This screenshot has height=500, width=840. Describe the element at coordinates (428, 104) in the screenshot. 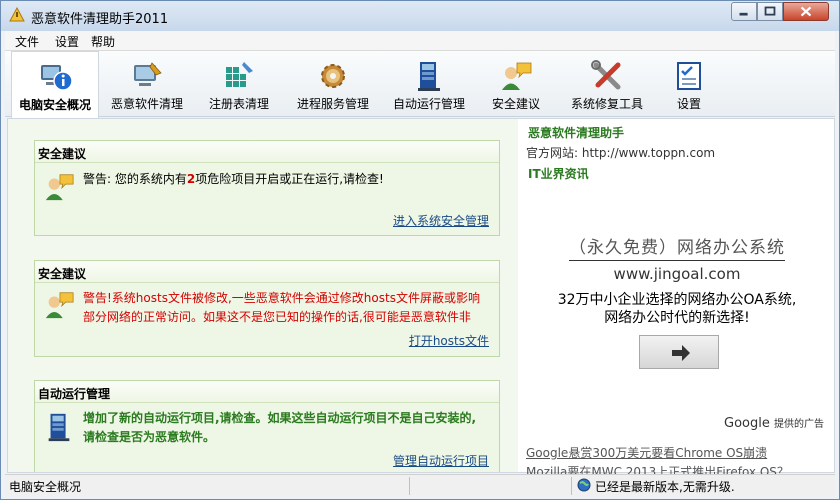

I see `tab-label: 自动运行管理` at that location.